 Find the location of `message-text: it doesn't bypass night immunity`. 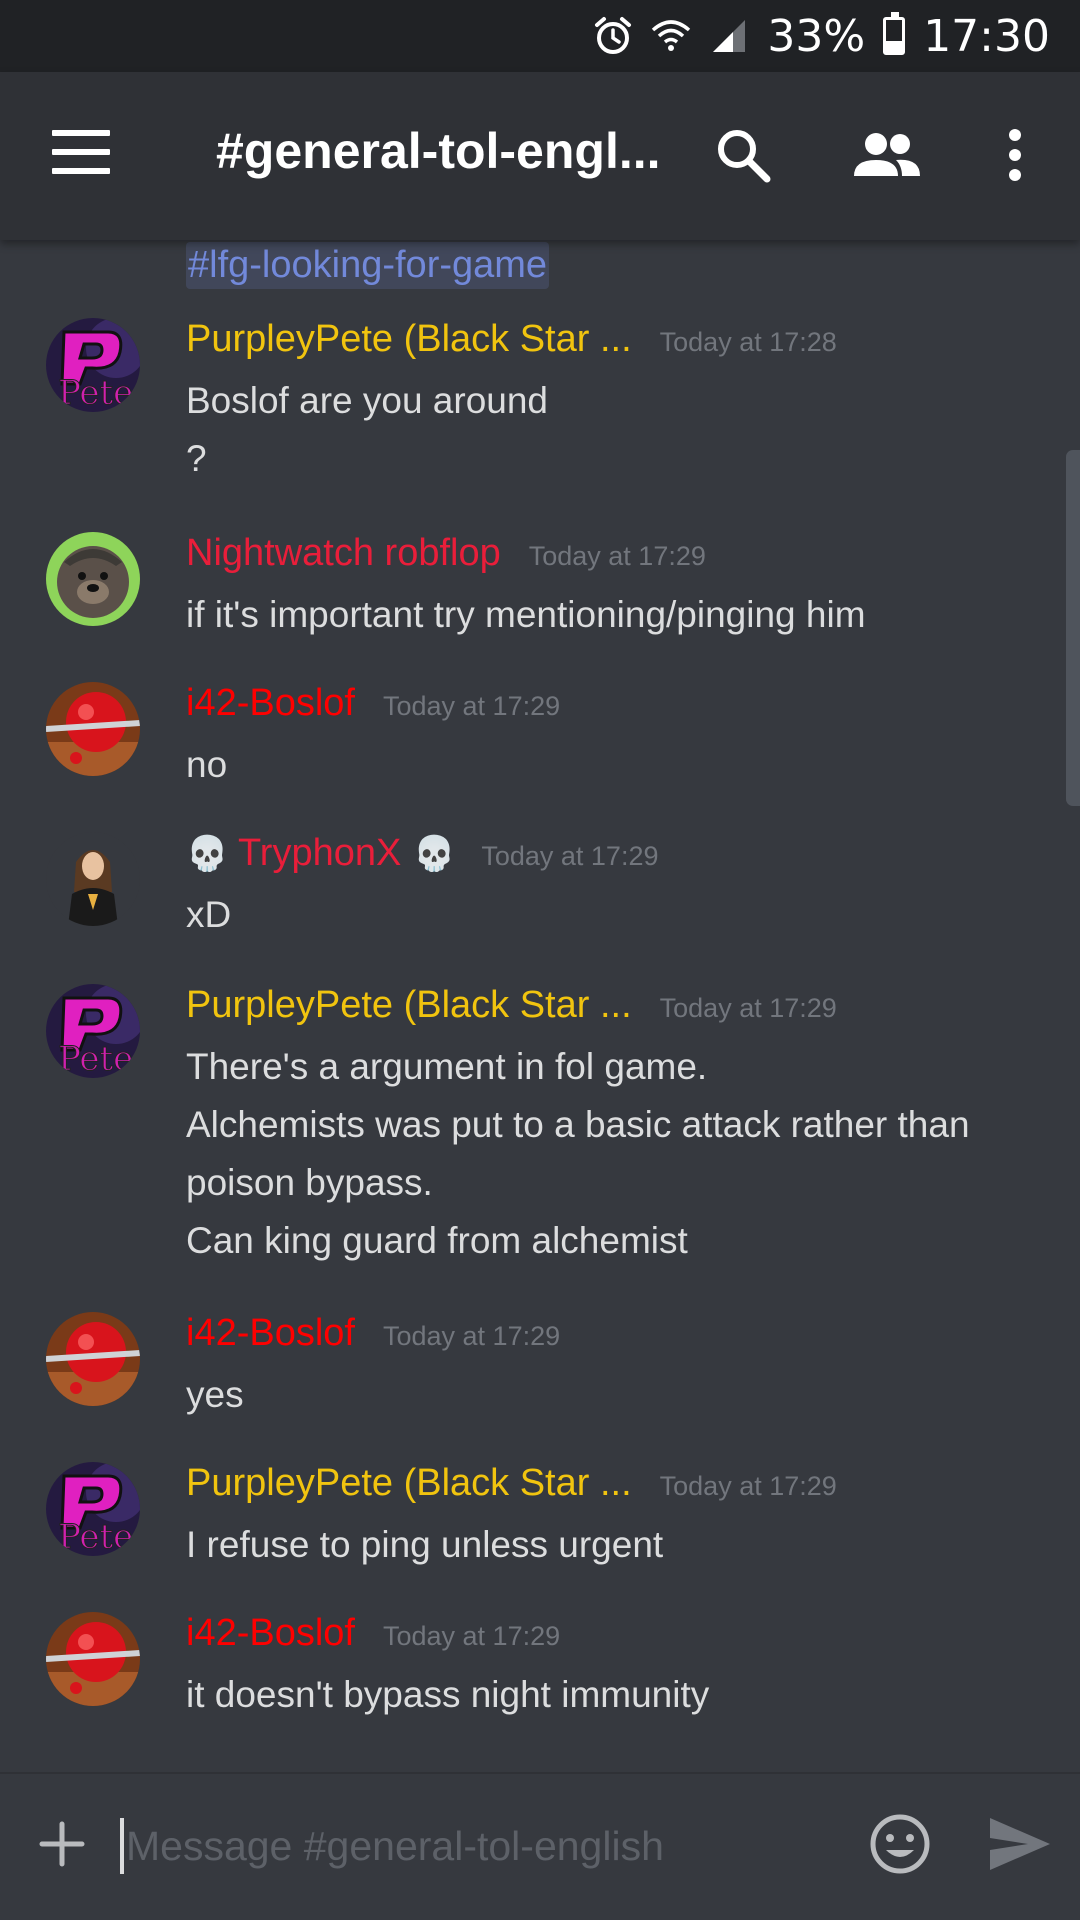

message-text: it doesn't bypass night immunity is located at coordinates (448, 1694).